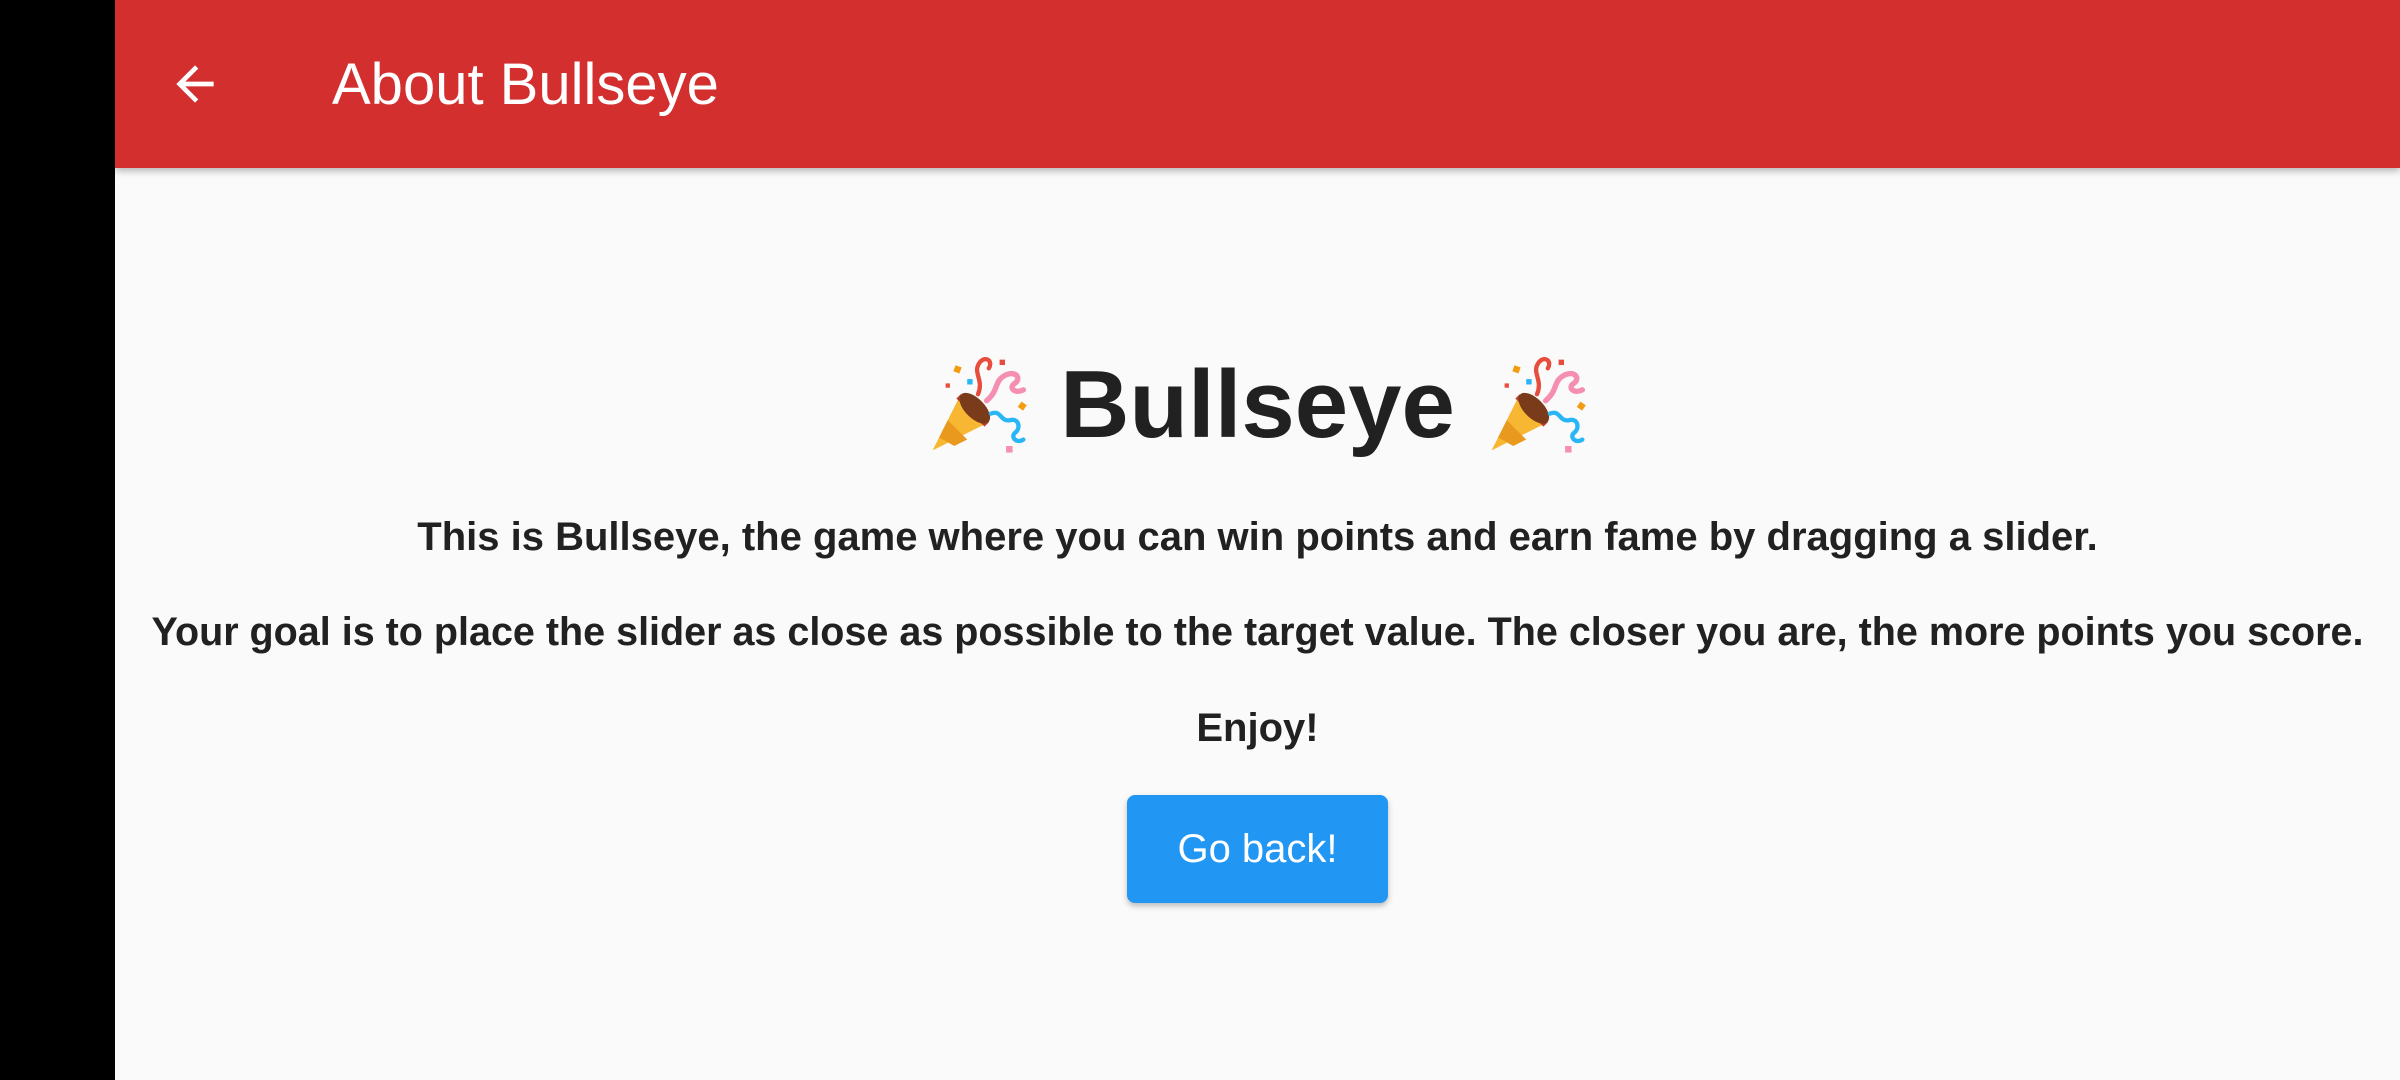 Image resolution: width=2400 pixels, height=1080 pixels. I want to click on go-back-button: Go back!, so click(1257, 849).